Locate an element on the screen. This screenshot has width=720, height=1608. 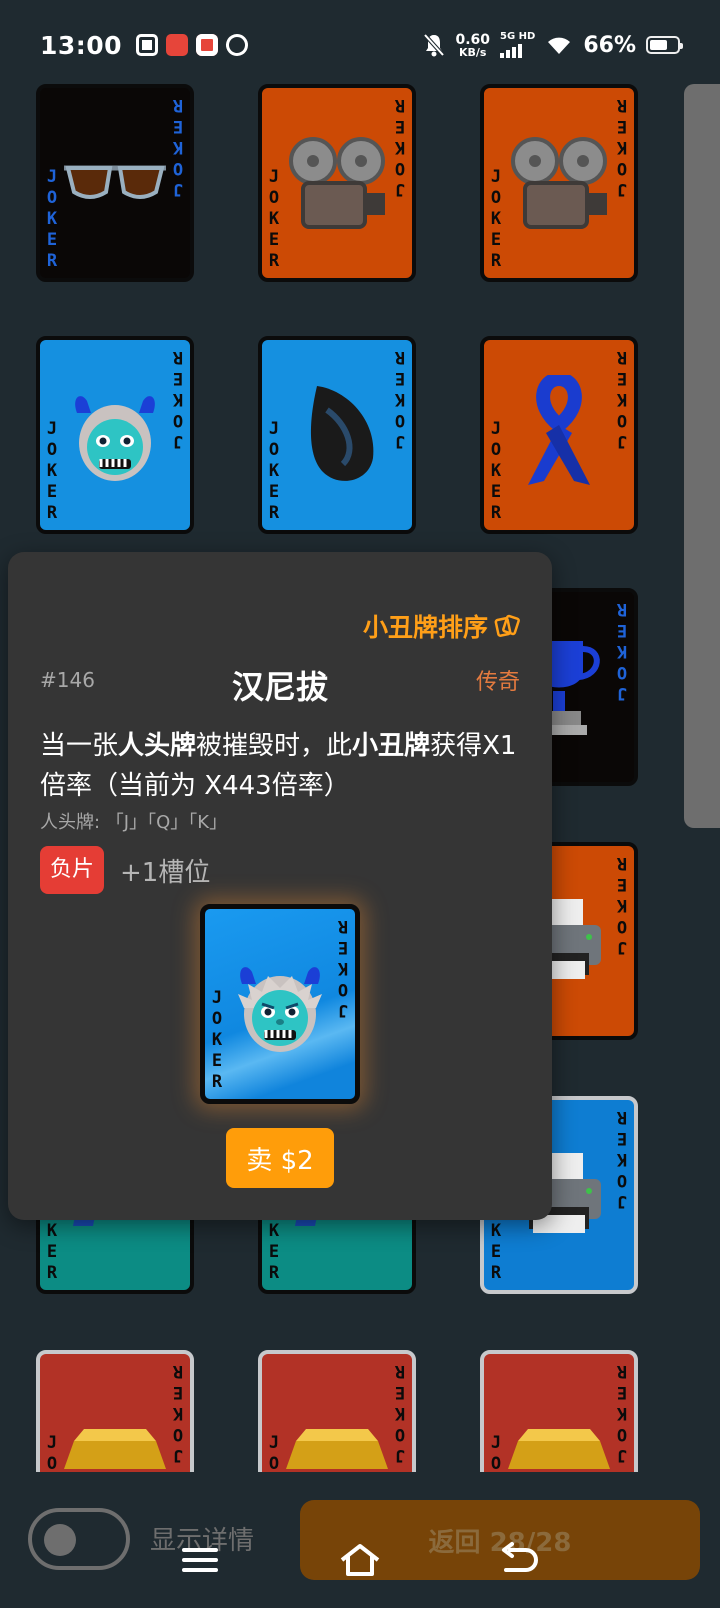
sunglasses-icon is located at coordinates (115, 183).